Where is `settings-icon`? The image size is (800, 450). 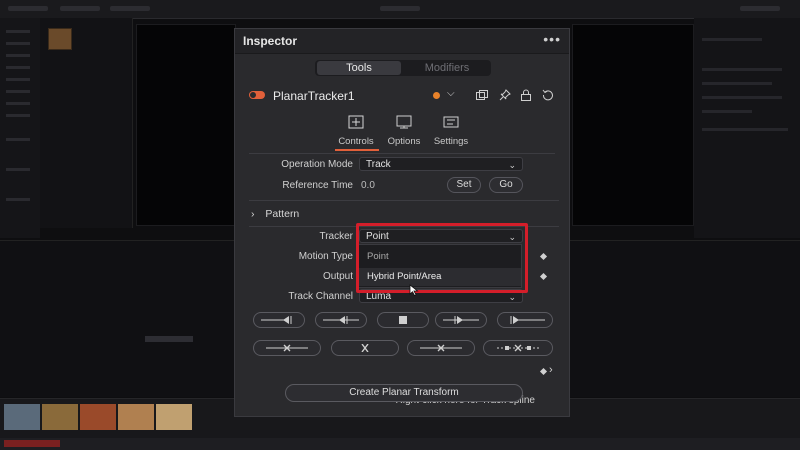 settings-icon is located at coordinates (451, 122).